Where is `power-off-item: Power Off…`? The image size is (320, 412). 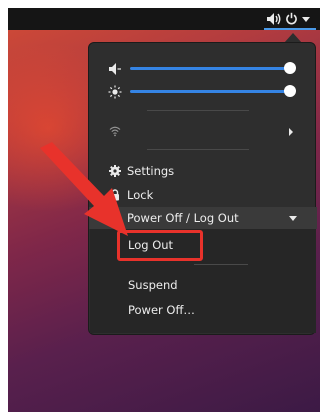 power-off-item: Power Off… is located at coordinates (204, 310).